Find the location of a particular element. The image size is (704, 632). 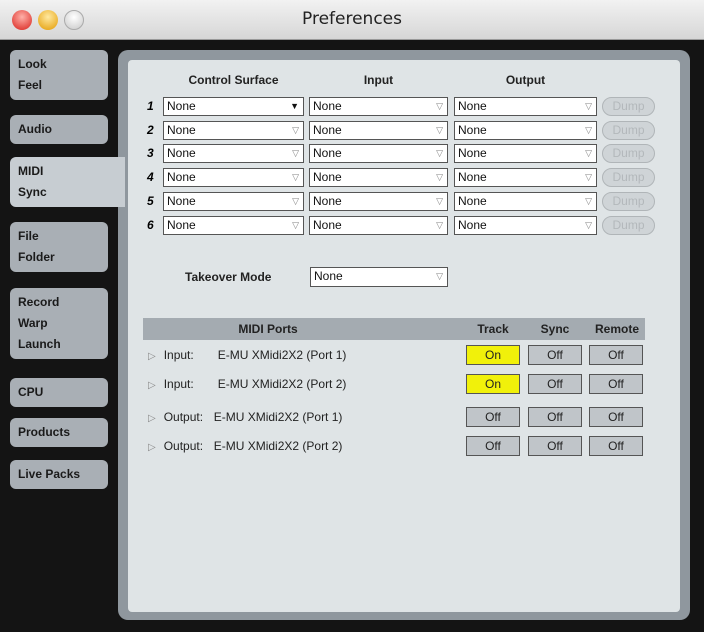

tab-label: Record is located at coordinates (39, 302).